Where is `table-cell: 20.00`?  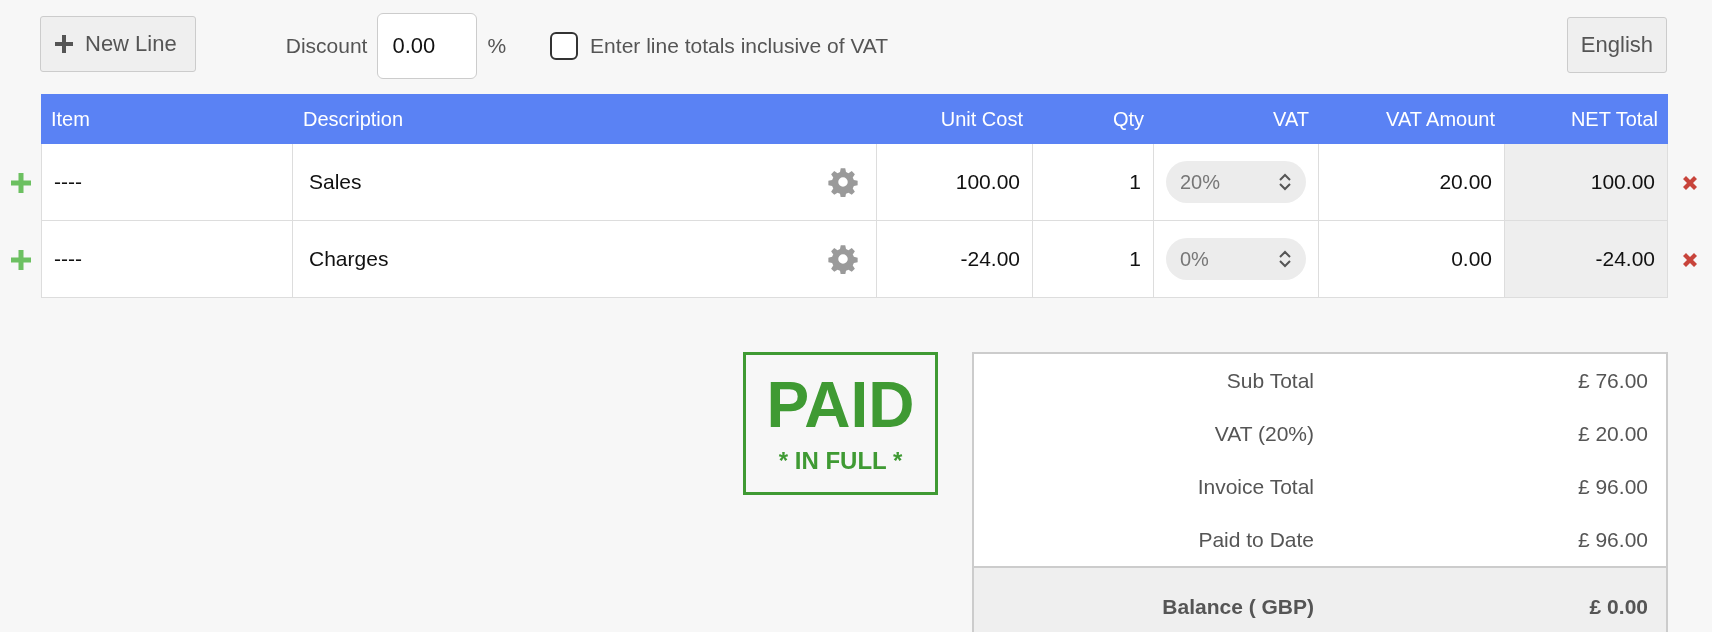 table-cell: 20.00 is located at coordinates (1465, 182).